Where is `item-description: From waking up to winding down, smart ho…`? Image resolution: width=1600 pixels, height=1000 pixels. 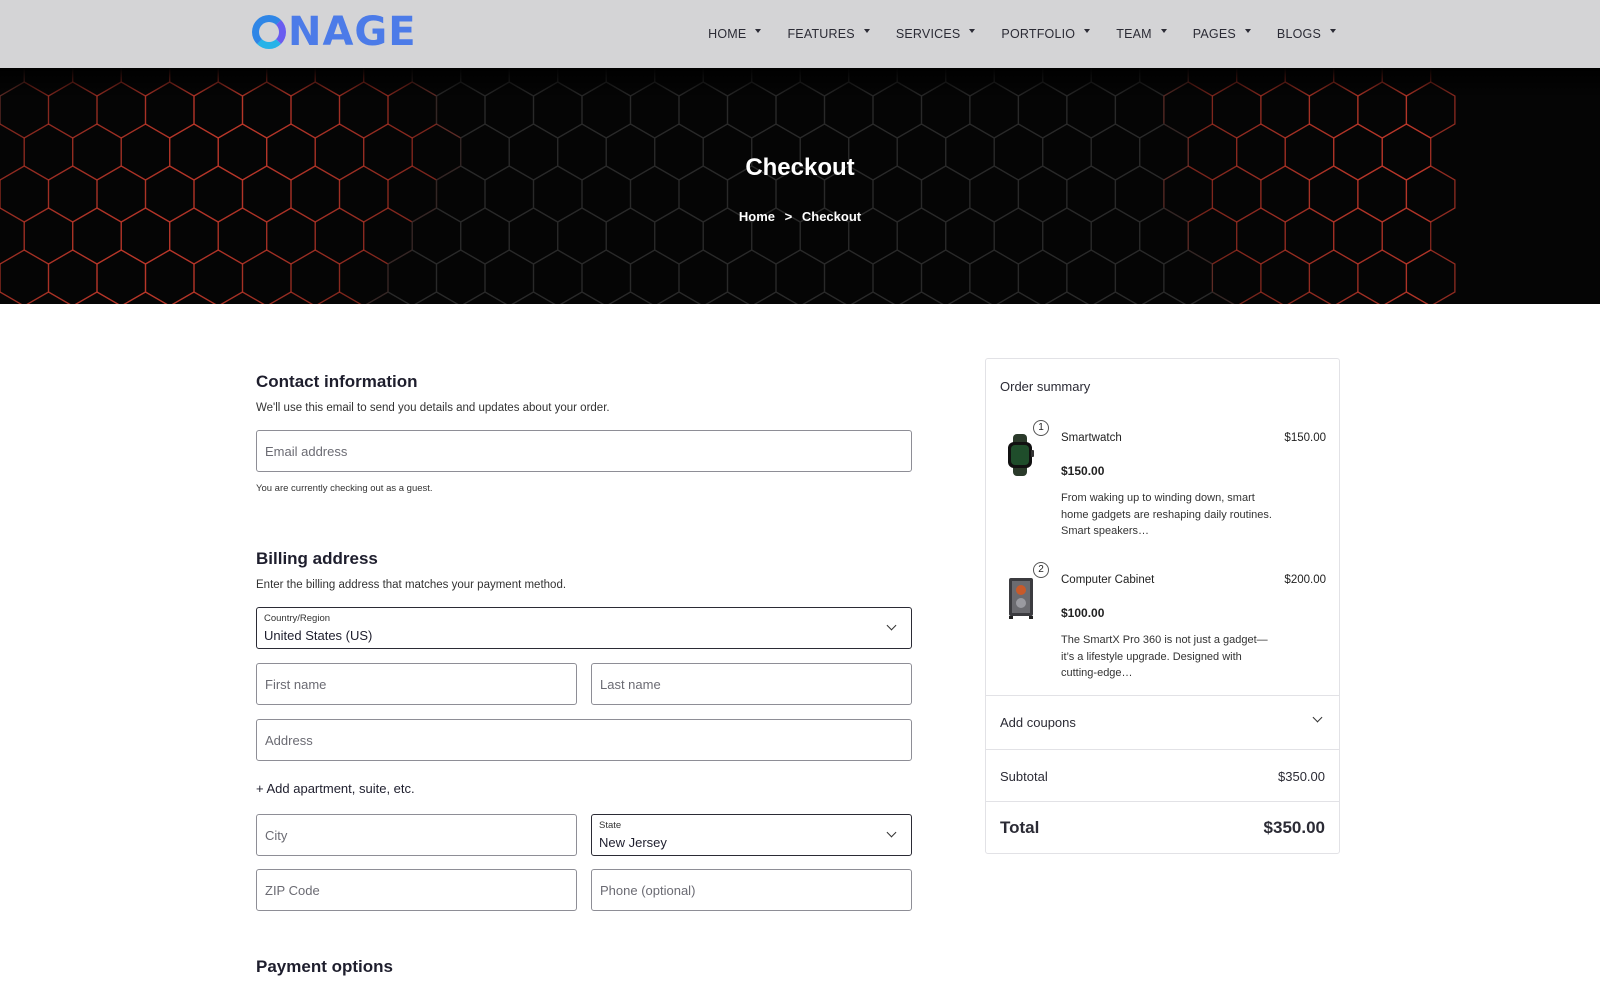 item-description: From waking up to winding down, smart ho… is located at coordinates (1166, 514).